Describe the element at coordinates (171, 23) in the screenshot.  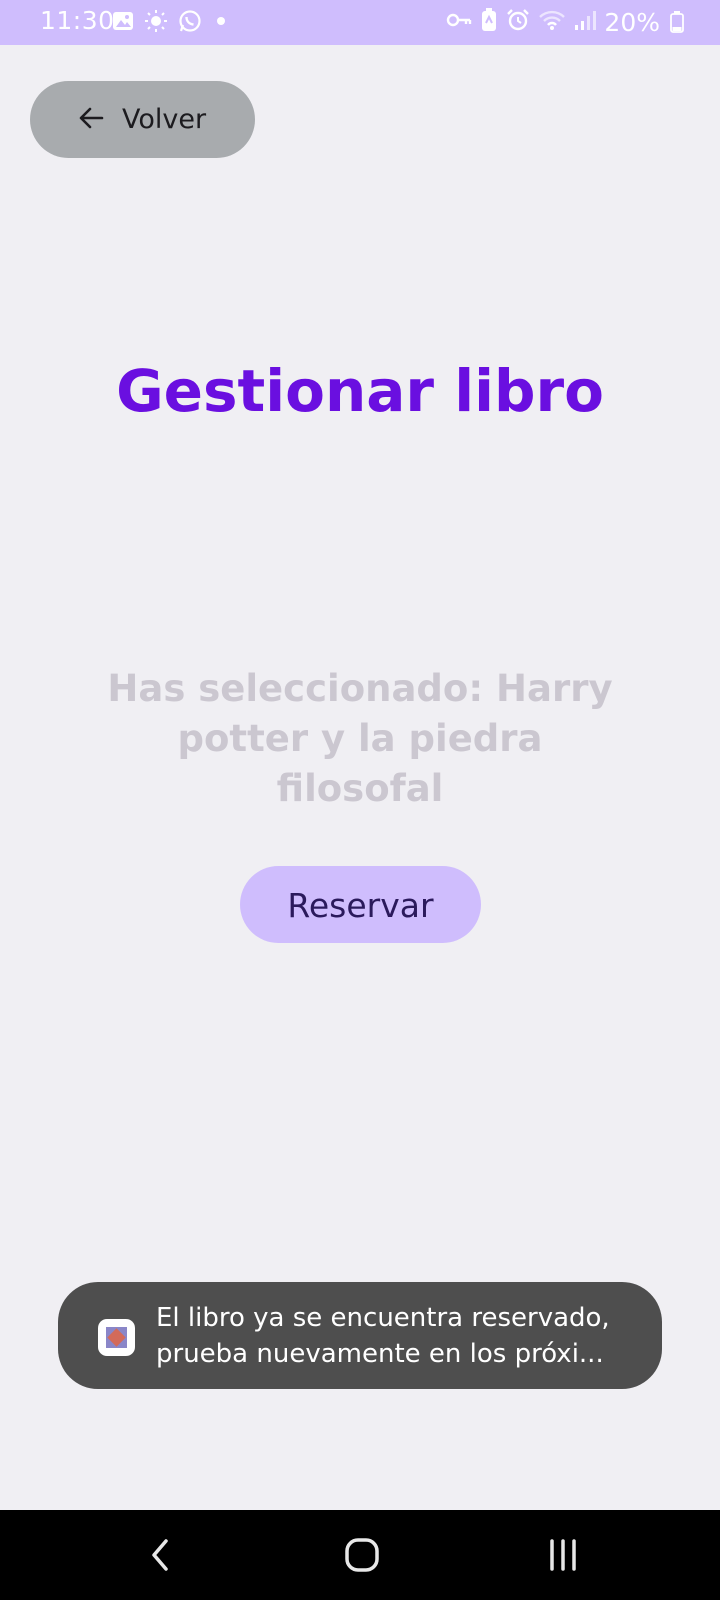
I see `status-left-icons` at that location.